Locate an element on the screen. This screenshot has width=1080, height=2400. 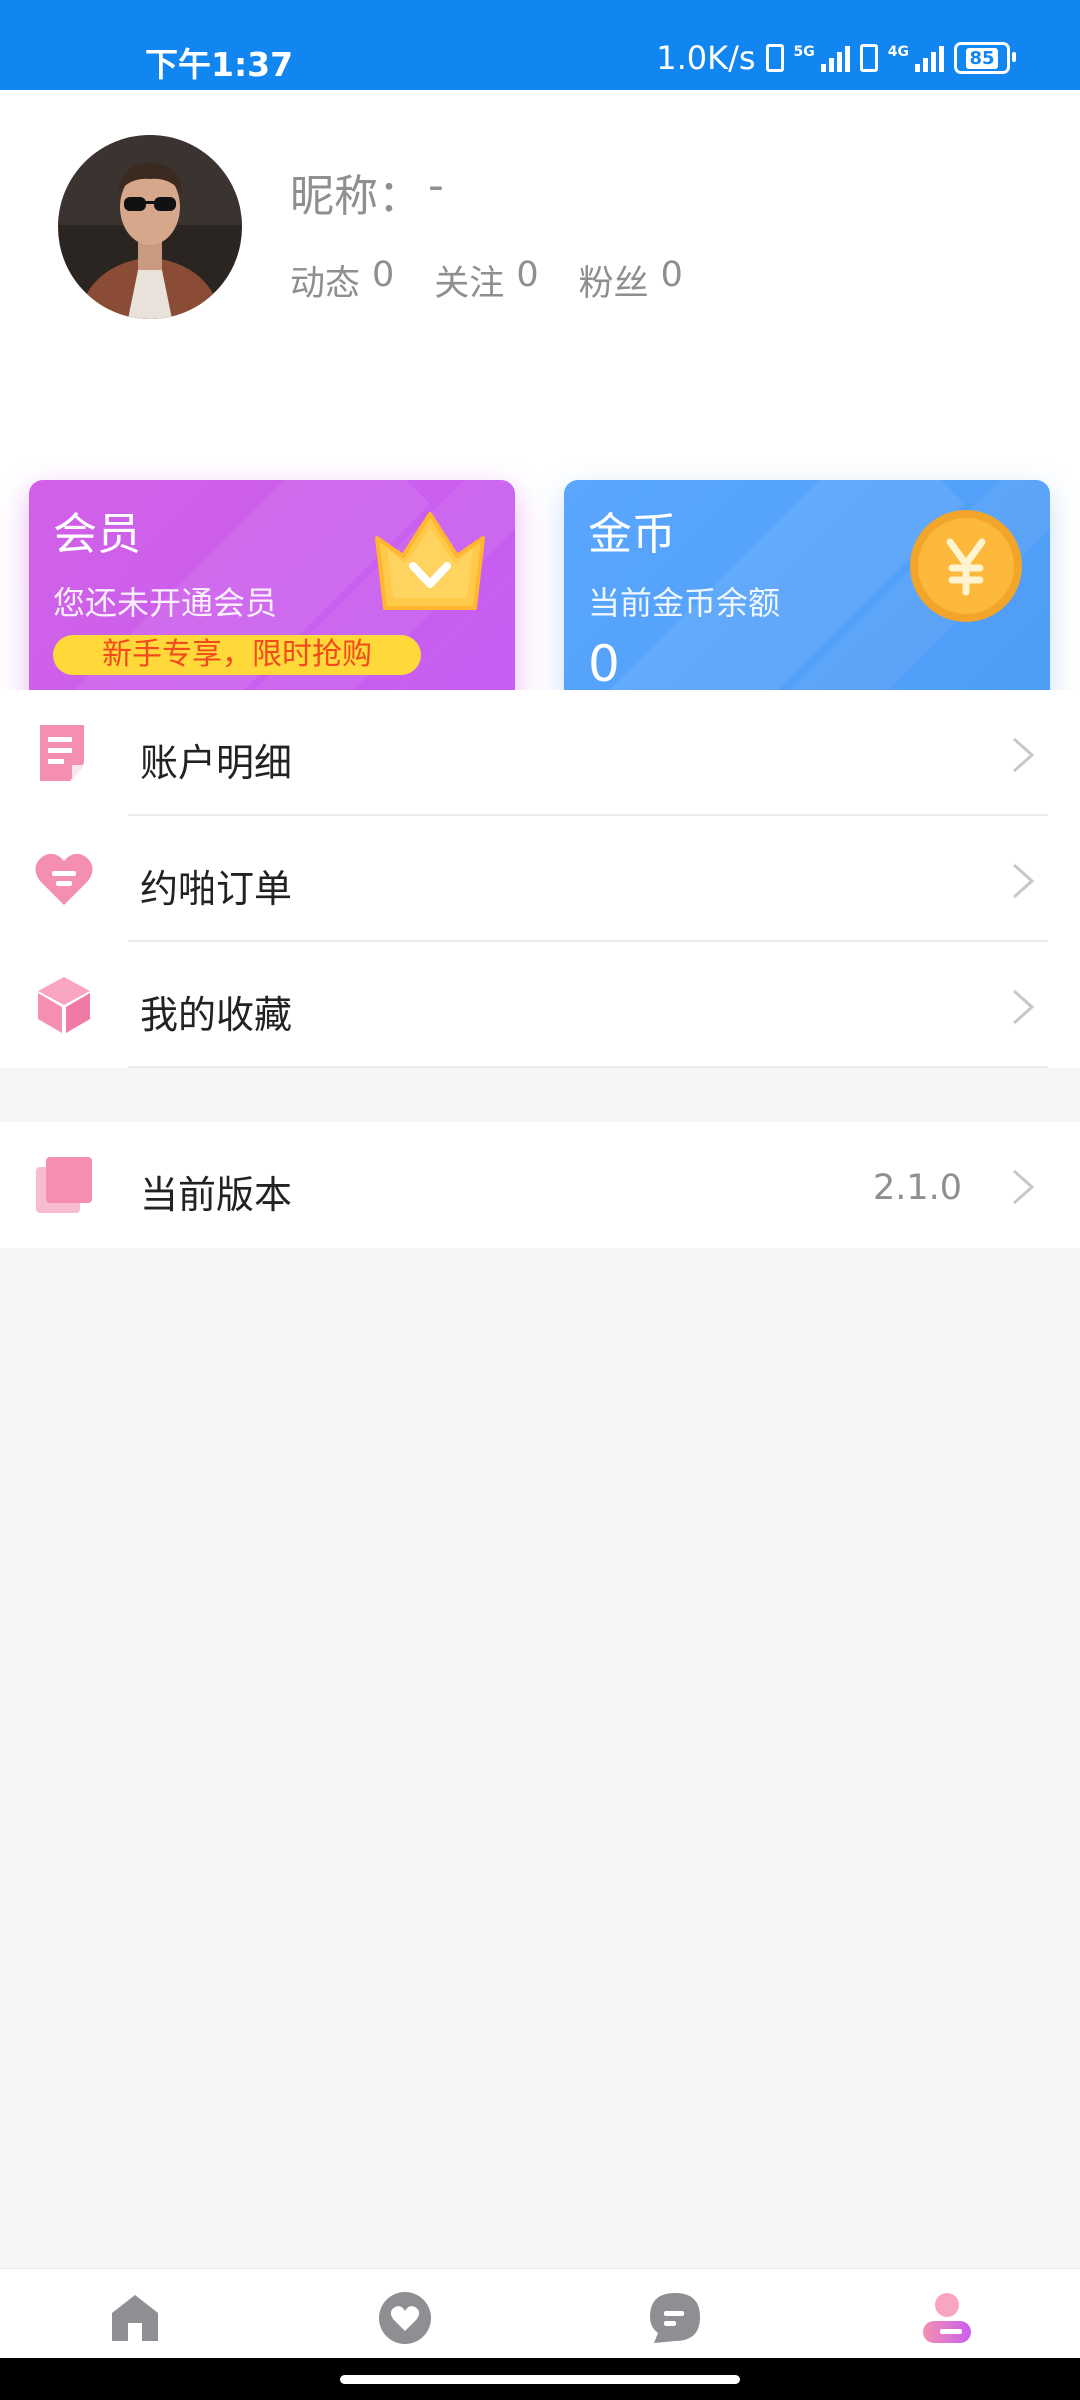
menu-label: 当前版本 is located at coordinates (216, 1195).